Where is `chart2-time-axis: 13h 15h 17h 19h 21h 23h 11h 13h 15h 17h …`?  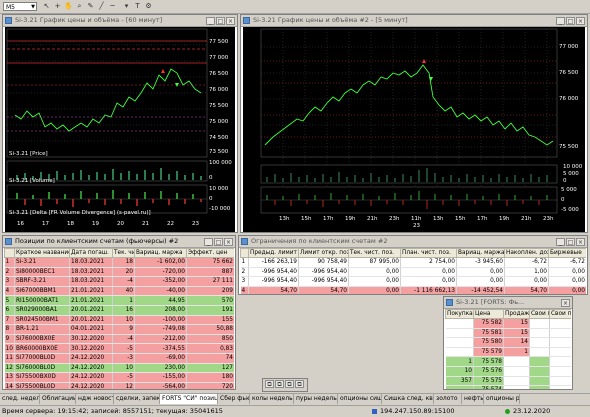
chart2-time-axis: 13h 15h 17h 19h 21h 23h 11h 13h 15h 17h … is located at coordinates (409, 223).